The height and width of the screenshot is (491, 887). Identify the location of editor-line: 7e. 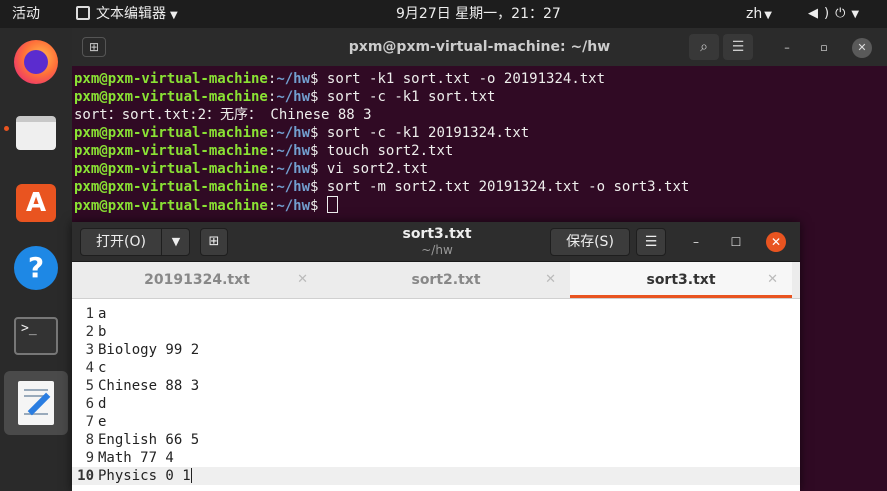
(436, 422).